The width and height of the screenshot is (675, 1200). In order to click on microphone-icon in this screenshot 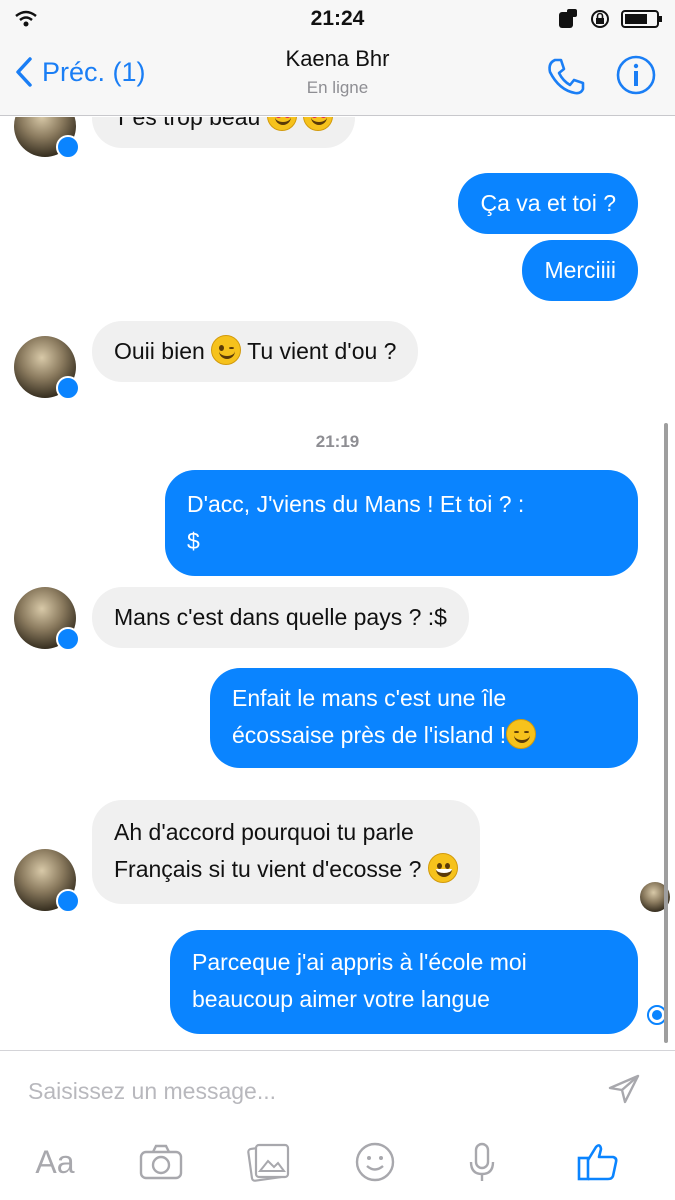, I will do `click(482, 1161)`.